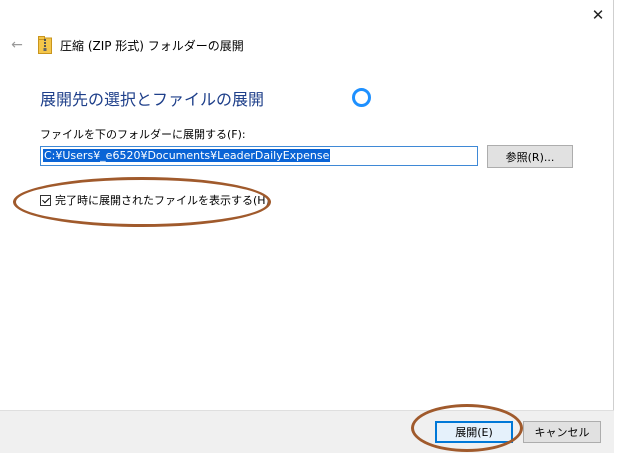 The width and height of the screenshot is (617, 455). I want to click on destination-label: ファイルを下のフォルダーに展開する(F):, so click(143, 134).